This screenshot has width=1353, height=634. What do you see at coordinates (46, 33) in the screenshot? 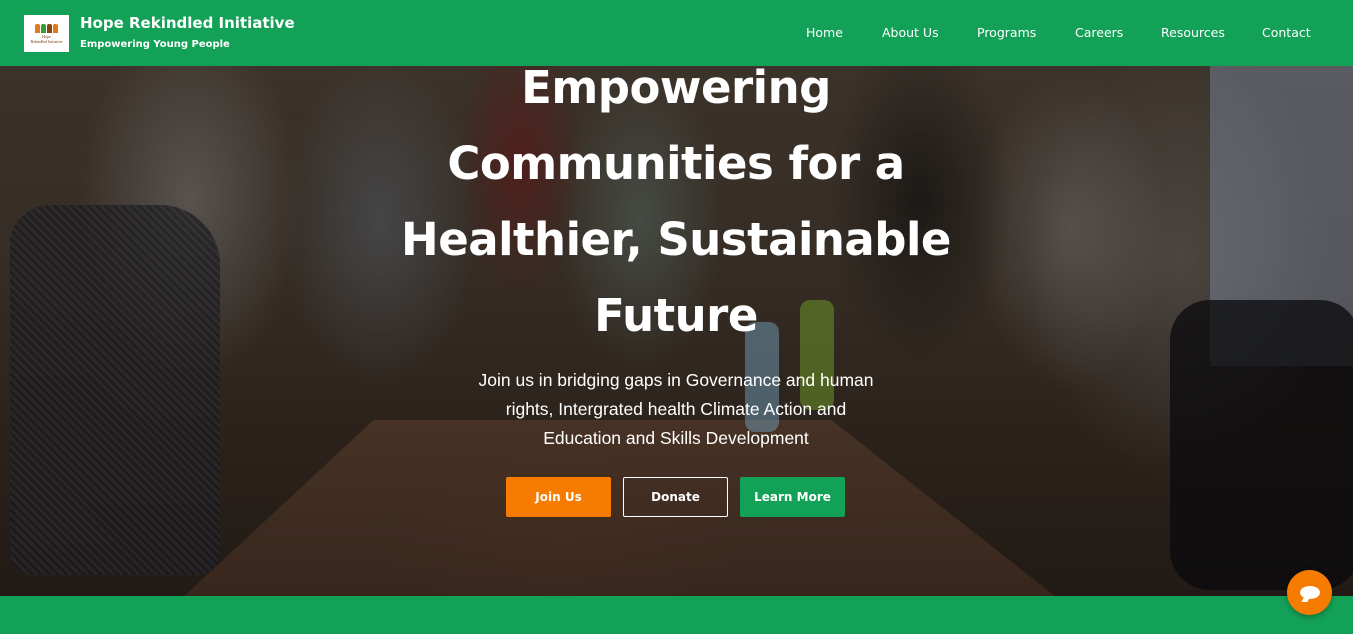
I see `people-logo-icon: Hope Rekindled Initiative` at bounding box center [46, 33].